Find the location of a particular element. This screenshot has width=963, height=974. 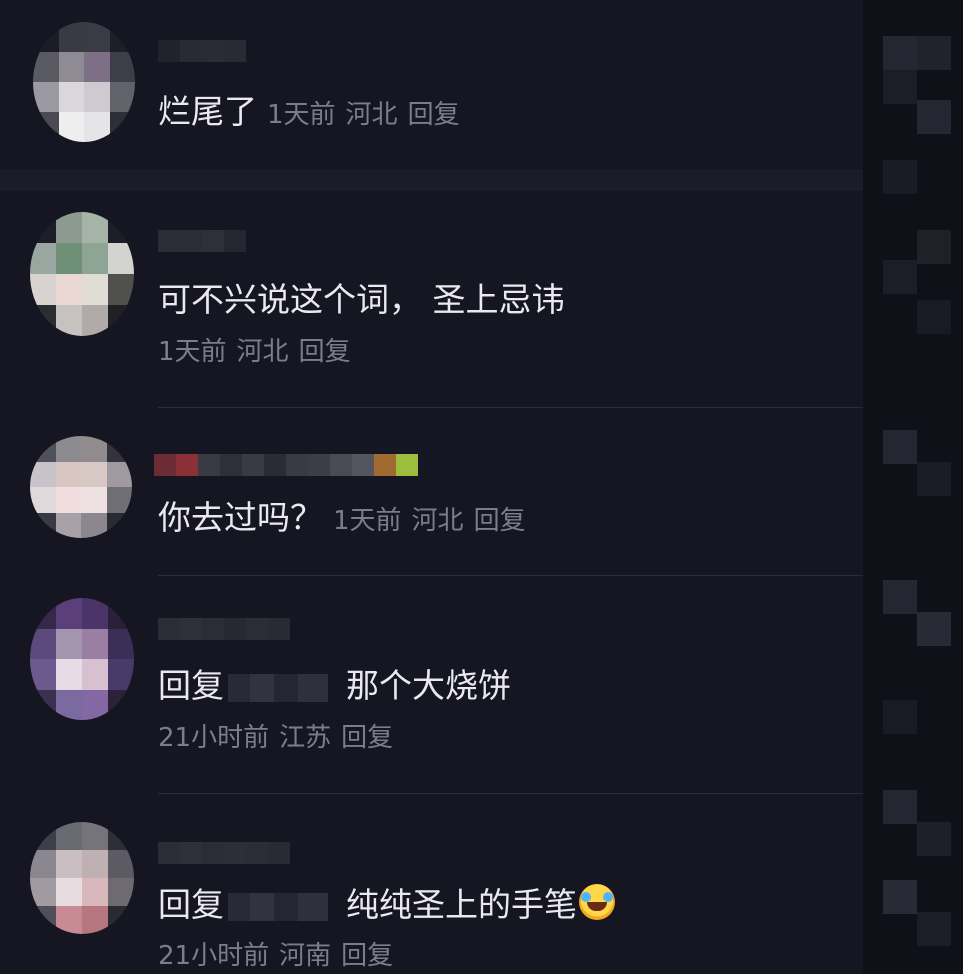

comment-meta: 21小时前 江苏 回复 is located at coordinates (280, 738).